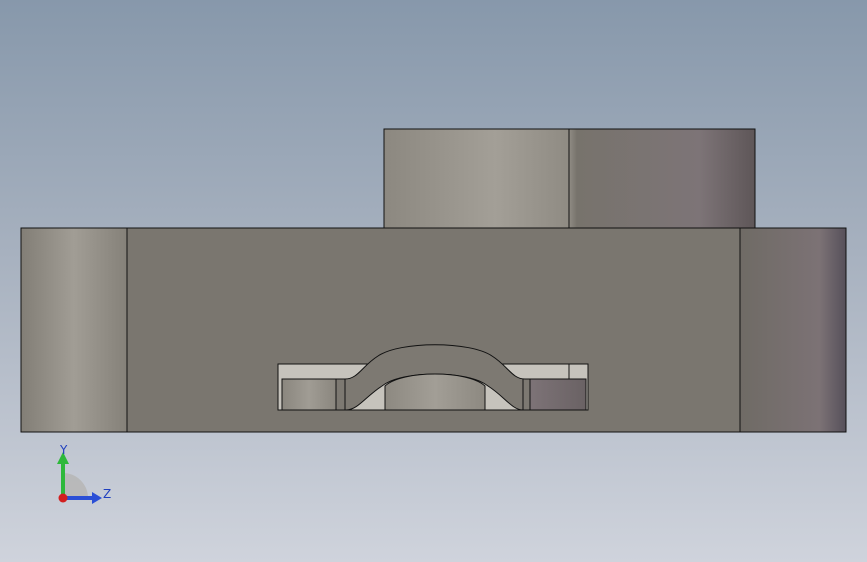 This screenshot has width=867, height=562. I want to click on y-axis-label: Y, so click(63, 450).